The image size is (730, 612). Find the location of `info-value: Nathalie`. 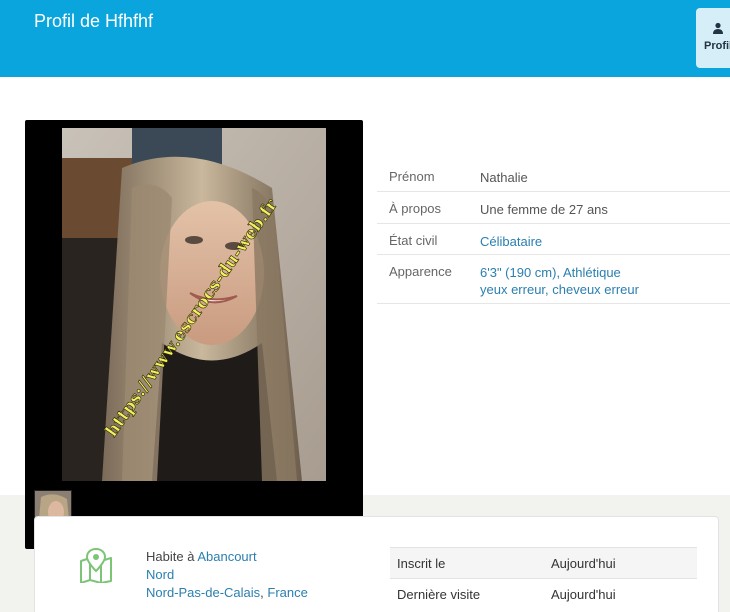

info-value: Nathalie is located at coordinates (504, 177).